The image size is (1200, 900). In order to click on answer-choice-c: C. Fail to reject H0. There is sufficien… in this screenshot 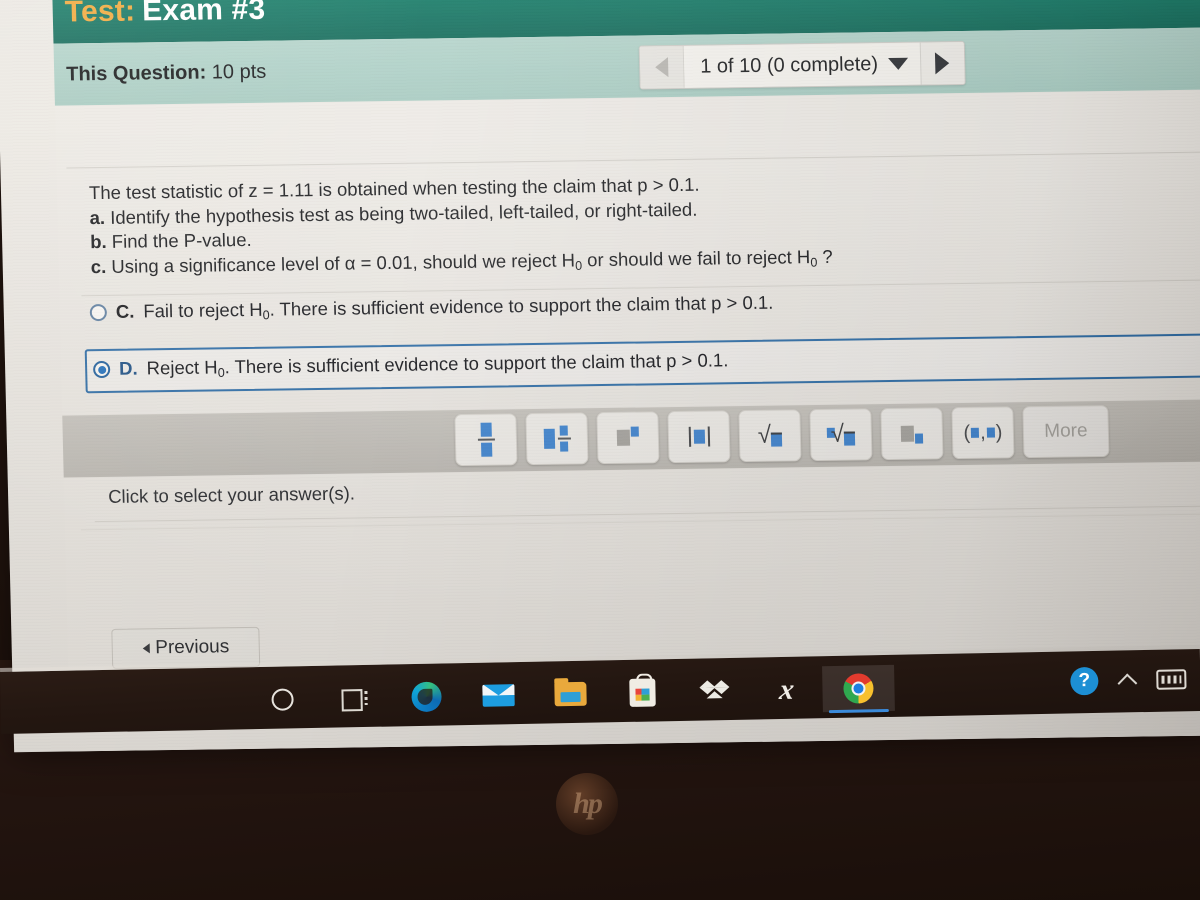, I will do `click(644, 305)`.